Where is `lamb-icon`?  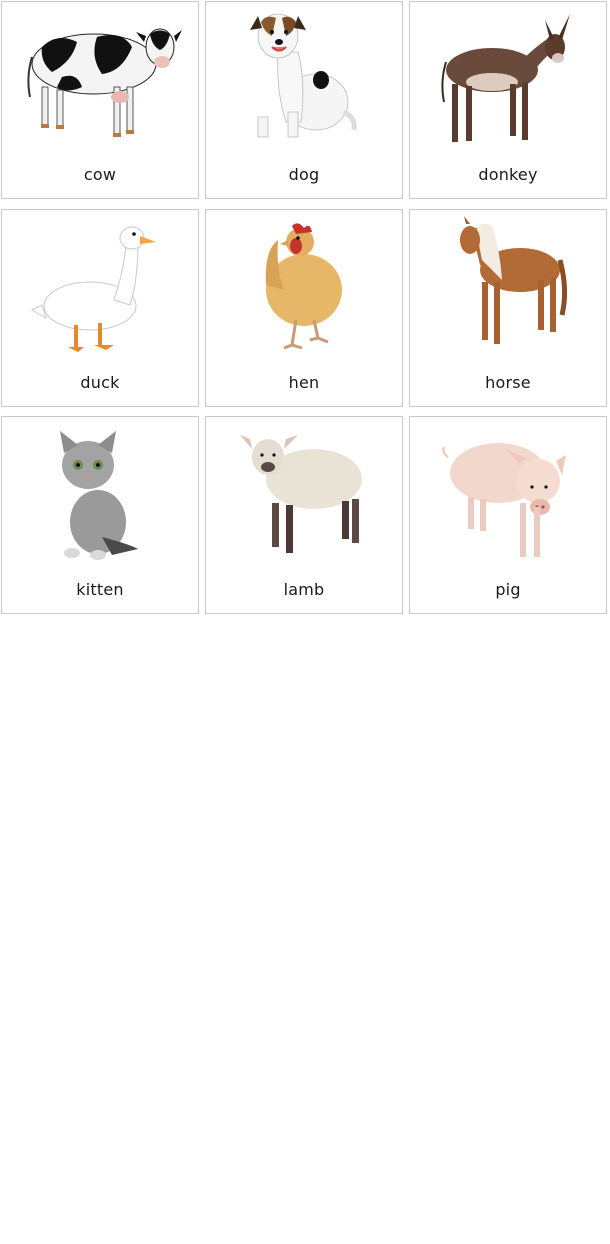 lamb-icon is located at coordinates (304, 492).